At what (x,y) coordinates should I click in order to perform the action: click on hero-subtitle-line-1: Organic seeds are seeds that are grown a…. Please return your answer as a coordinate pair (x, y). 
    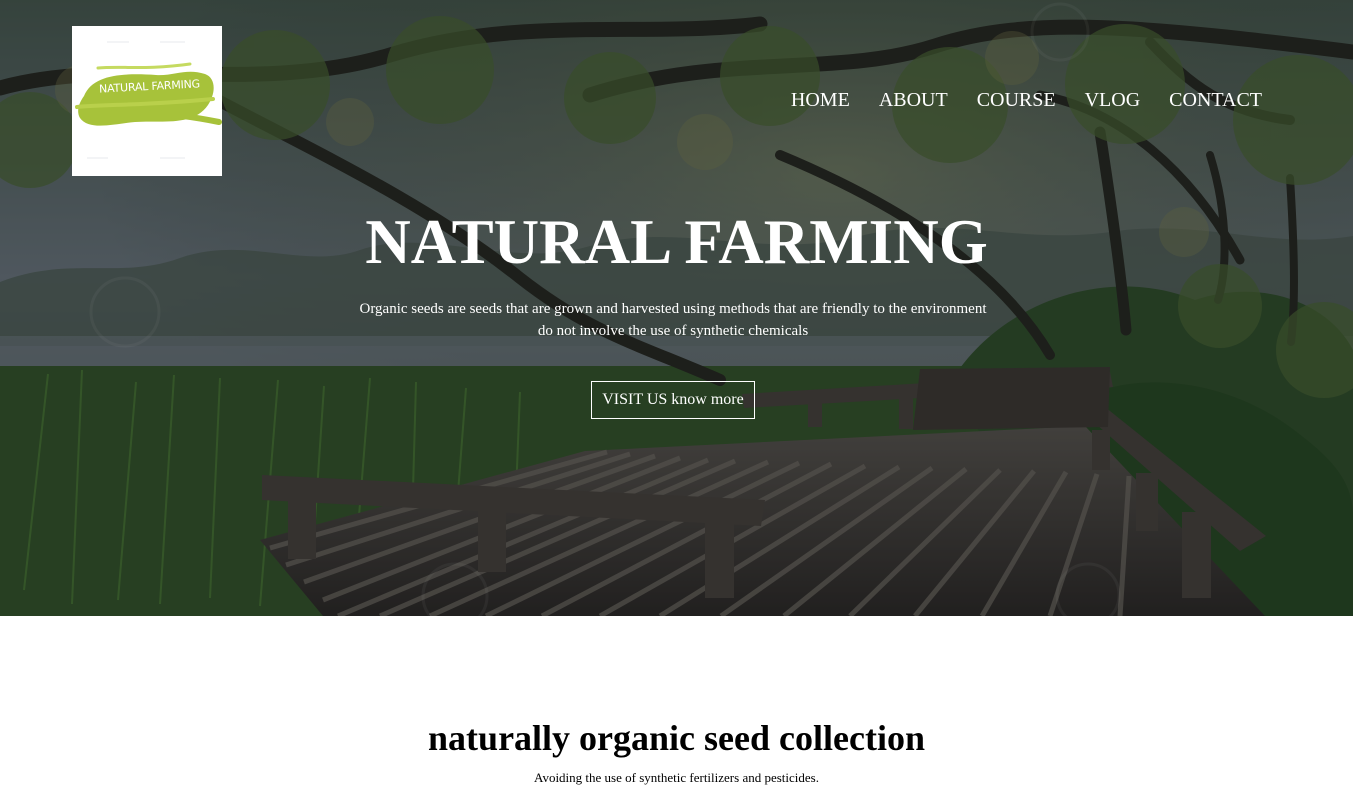
    Looking at the image, I should click on (673, 309).